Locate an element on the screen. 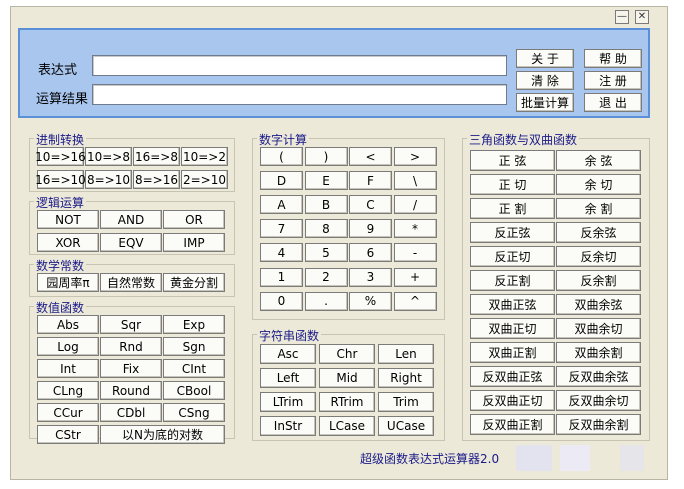  expression-input is located at coordinates (299, 65).